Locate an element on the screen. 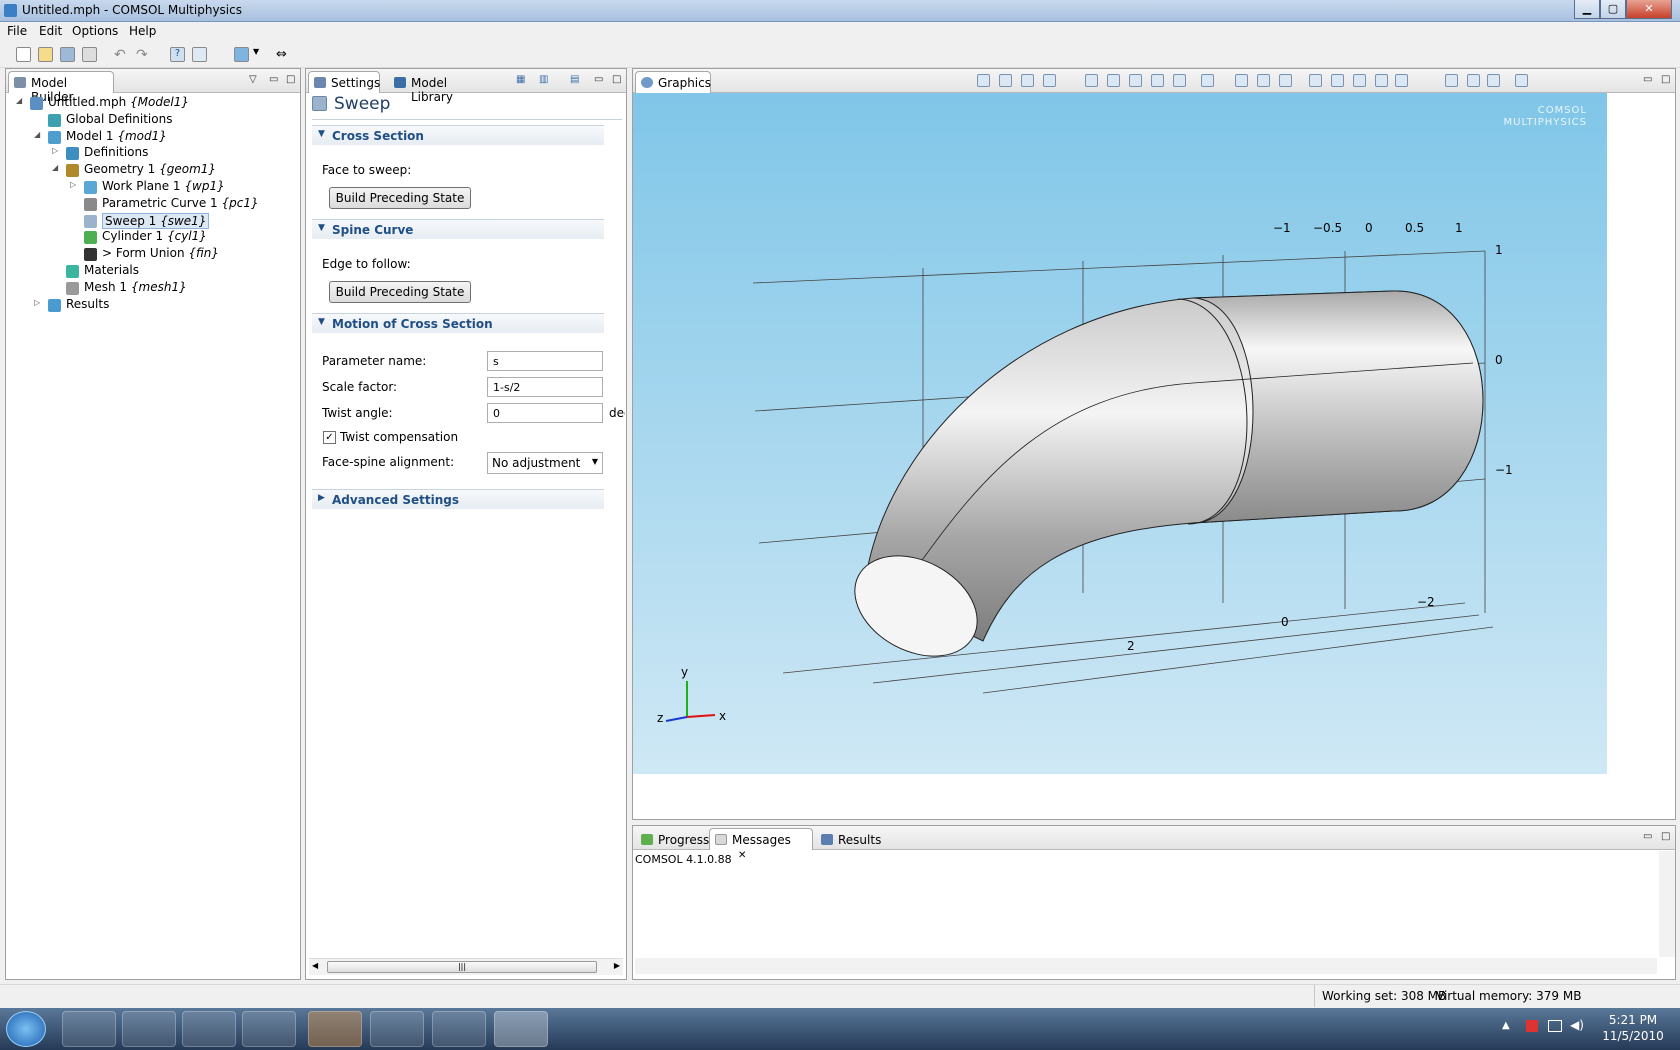 Image resolution: width=1680 pixels, height=1050 pixels. window-layout-icon: ⇔ is located at coordinates (283, 54).